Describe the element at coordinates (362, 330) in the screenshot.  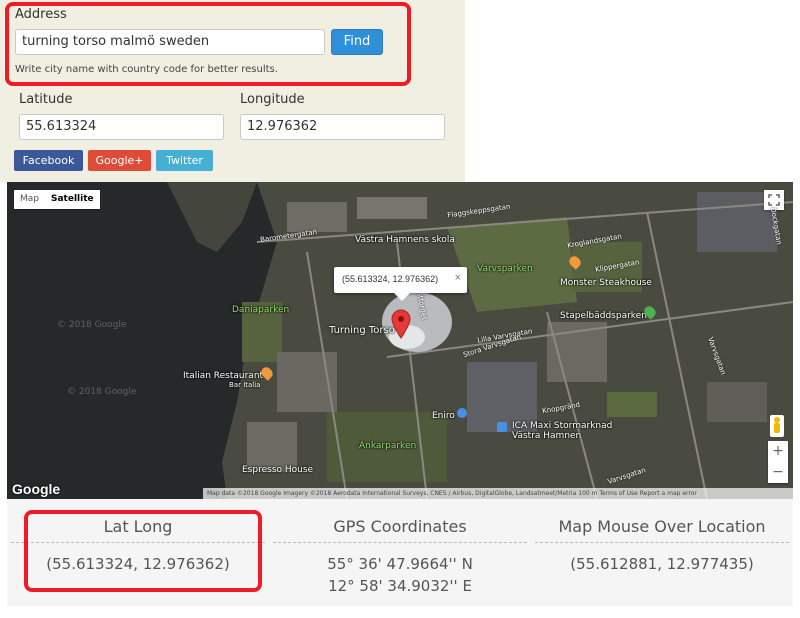
I see `poi-label: Turning Torso` at that location.